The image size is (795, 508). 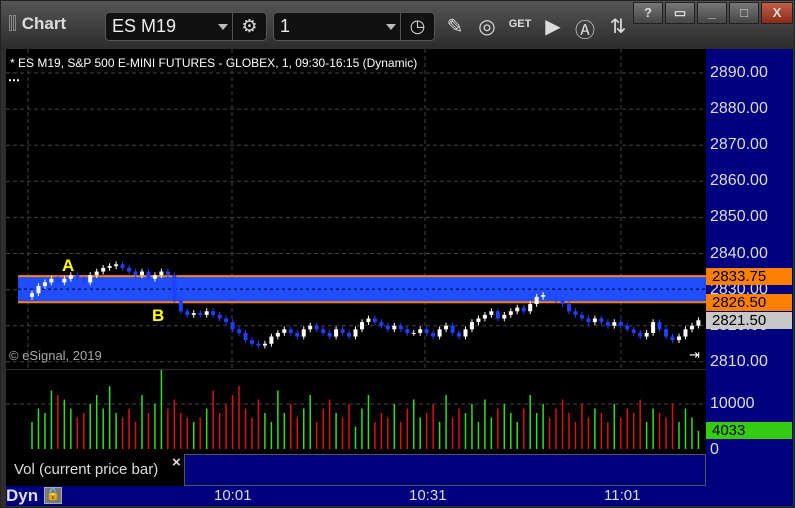 I want to click on price-label: 2890.00, so click(x=739, y=72).